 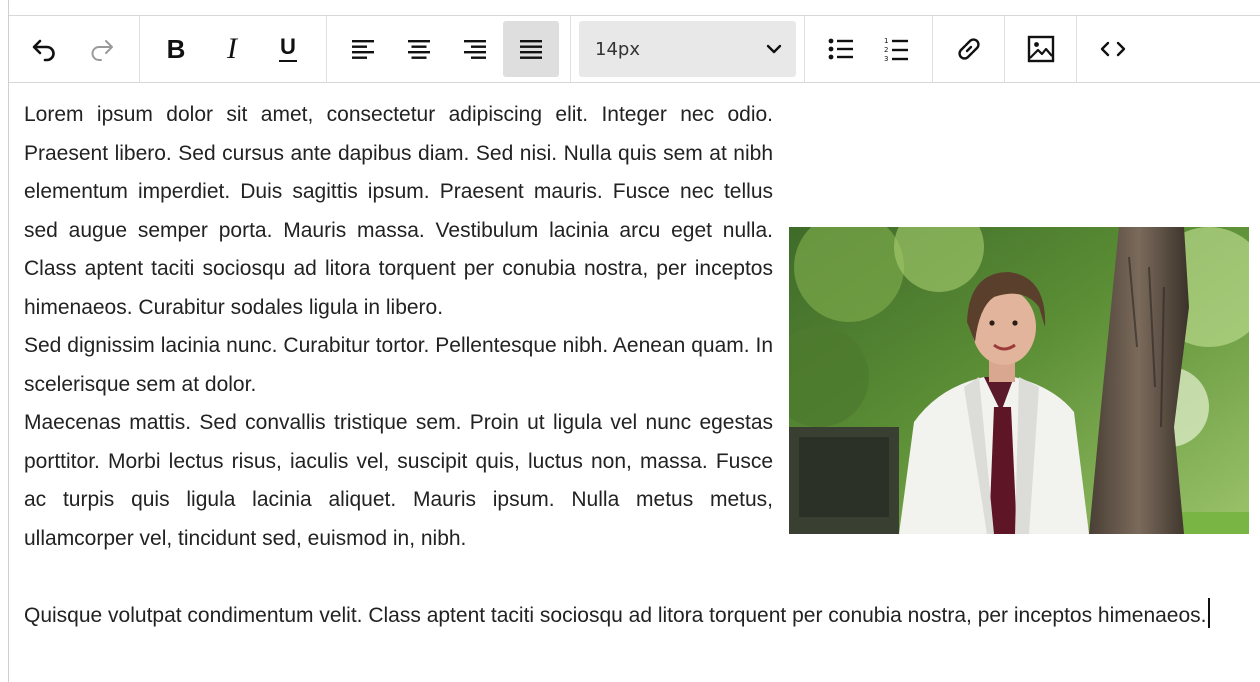 I want to click on lists-group: 1 2 3, so click(x=869, y=49).